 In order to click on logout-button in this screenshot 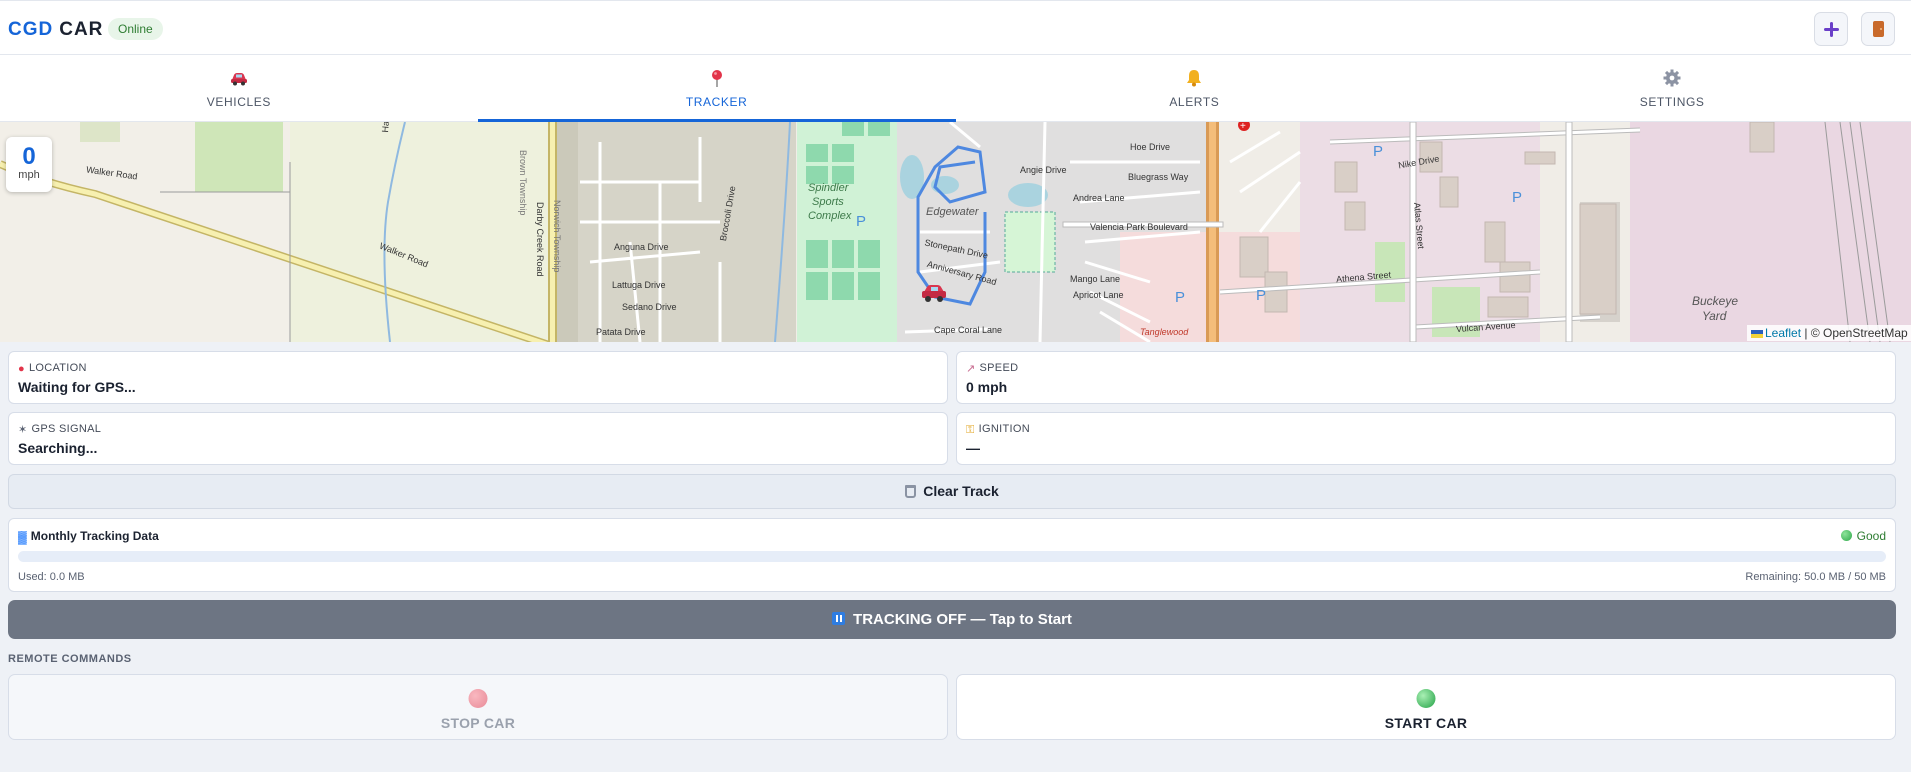, I will do `click(1878, 29)`.